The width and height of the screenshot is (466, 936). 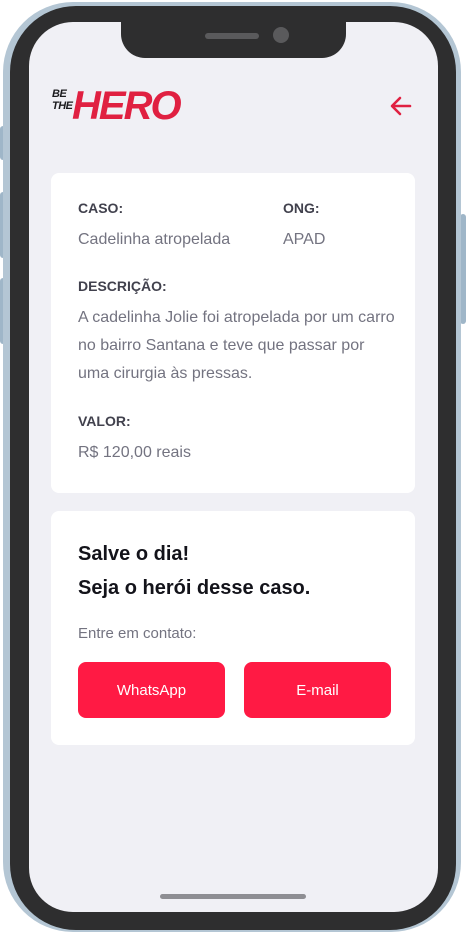 I want to click on camera, so click(x=281, y=35).